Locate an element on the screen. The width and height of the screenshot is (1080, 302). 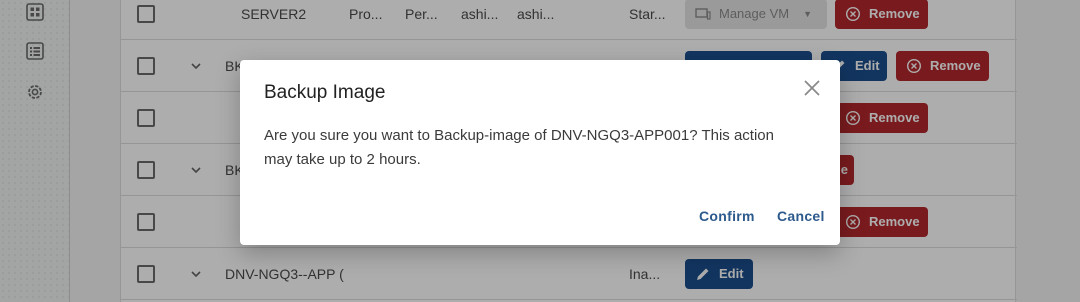
dialog-title: Backup Image is located at coordinates (325, 92).